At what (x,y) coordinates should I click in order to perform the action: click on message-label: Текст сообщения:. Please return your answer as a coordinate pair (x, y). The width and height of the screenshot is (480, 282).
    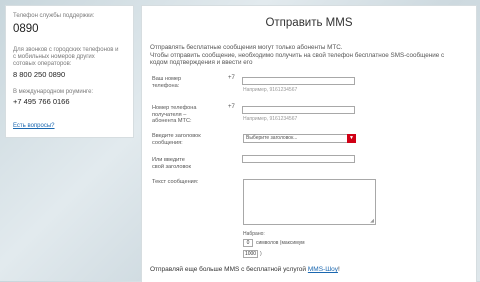
    Looking at the image, I should click on (175, 182).